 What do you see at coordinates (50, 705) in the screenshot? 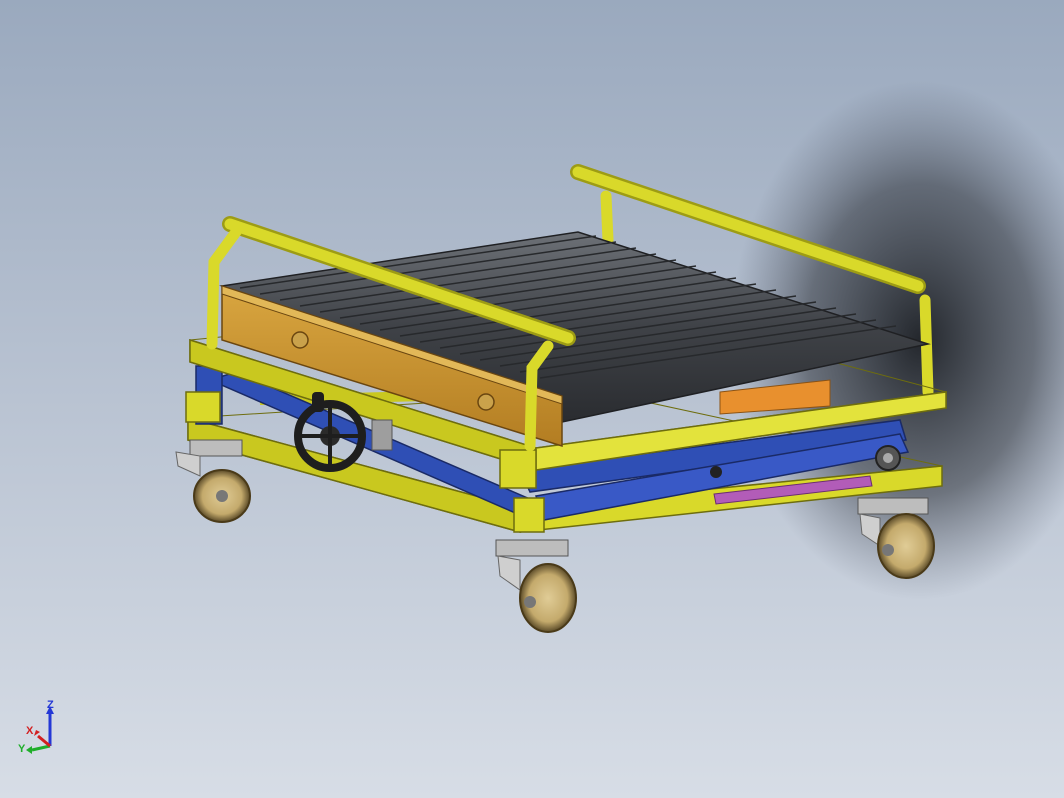
I see `z-axis-label: Z` at bounding box center [50, 705].